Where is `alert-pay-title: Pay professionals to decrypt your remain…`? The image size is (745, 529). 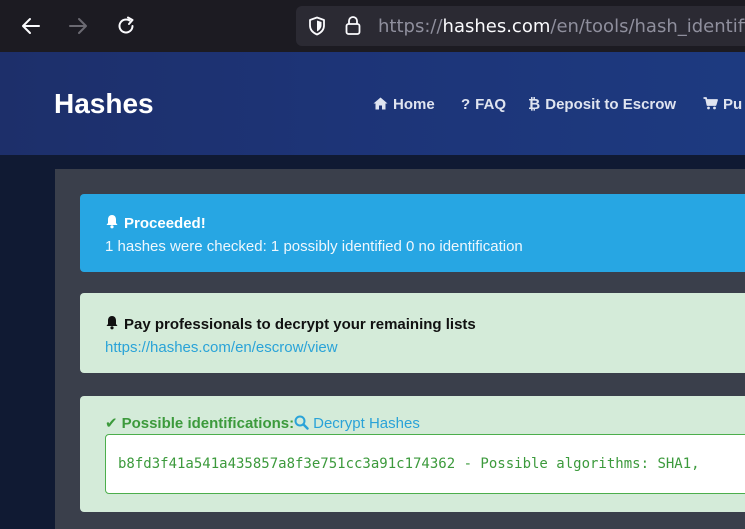
alert-pay-title: Pay professionals to decrypt your remain… is located at coordinates (290, 324).